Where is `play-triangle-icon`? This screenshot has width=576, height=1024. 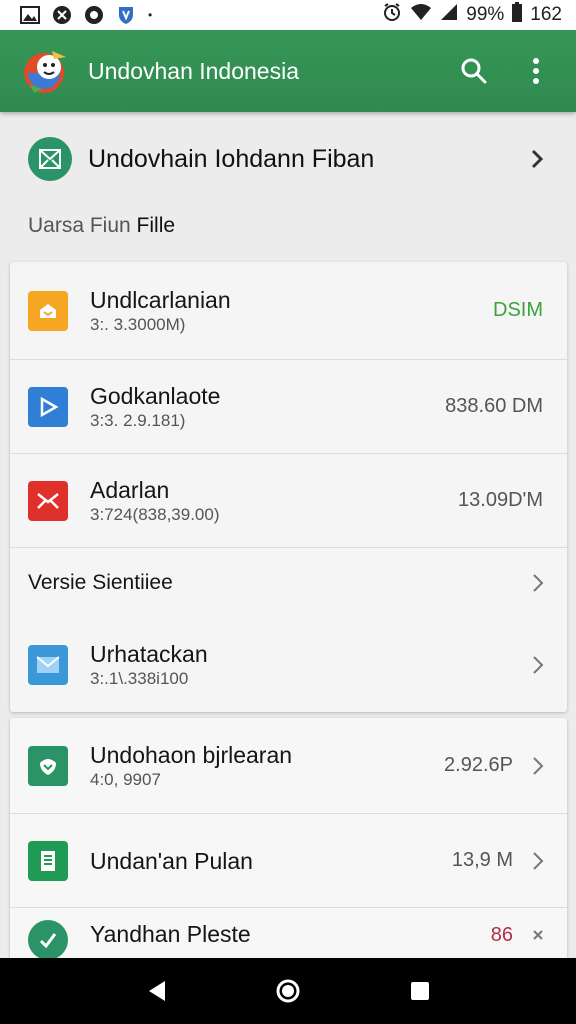 play-triangle-icon is located at coordinates (48, 406).